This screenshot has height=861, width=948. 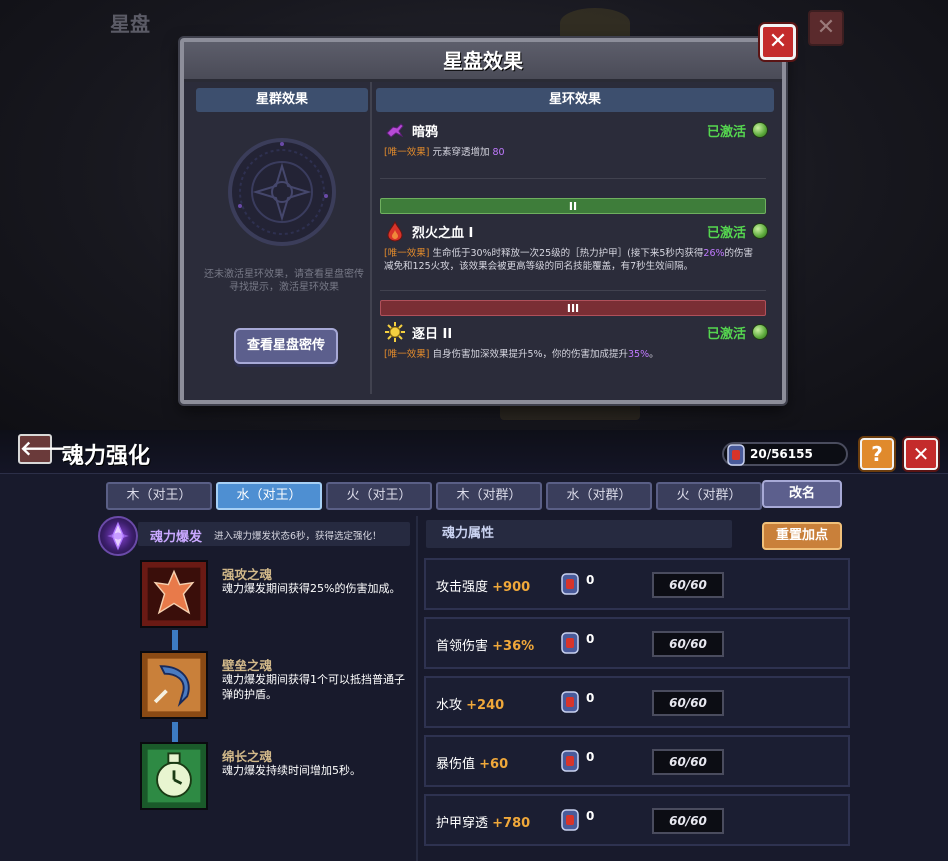 What do you see at coordinates (485, 646) in the screenshot?
I see `attribute-label: 首领伤害 +36%` at bounding box center [485, 646].